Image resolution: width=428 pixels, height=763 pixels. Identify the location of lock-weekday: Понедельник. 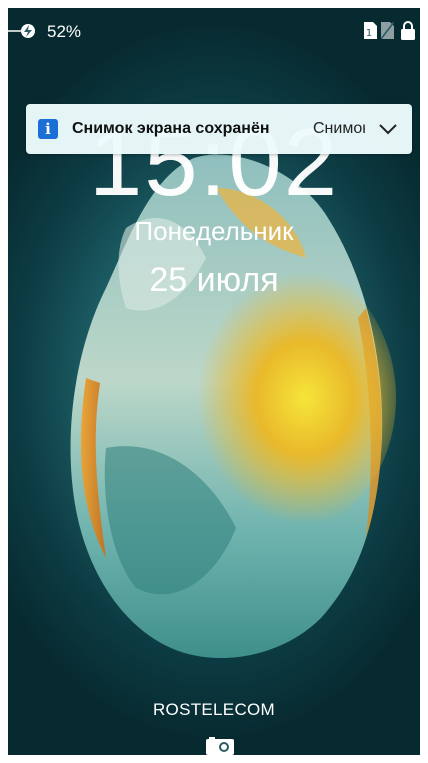
(214, 231).